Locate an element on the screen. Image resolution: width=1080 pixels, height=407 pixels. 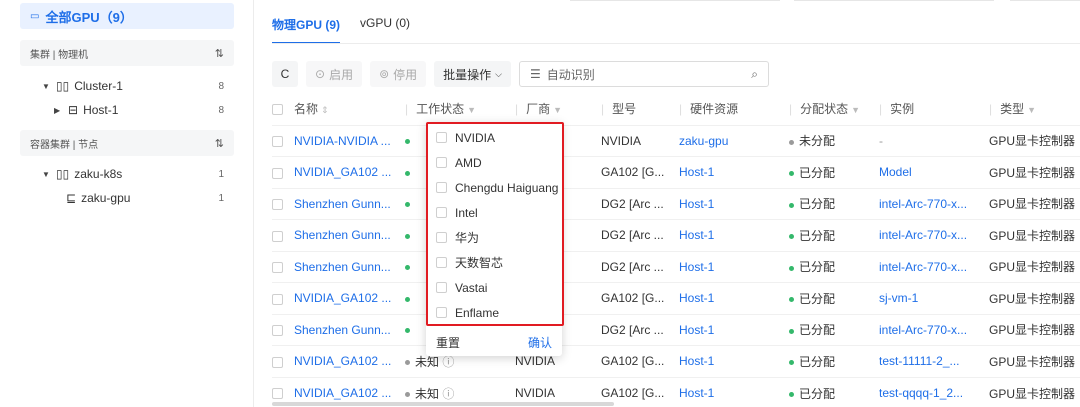
tab-physical-gpu: 物理GPU (9) is located at coordinates (306, 30).